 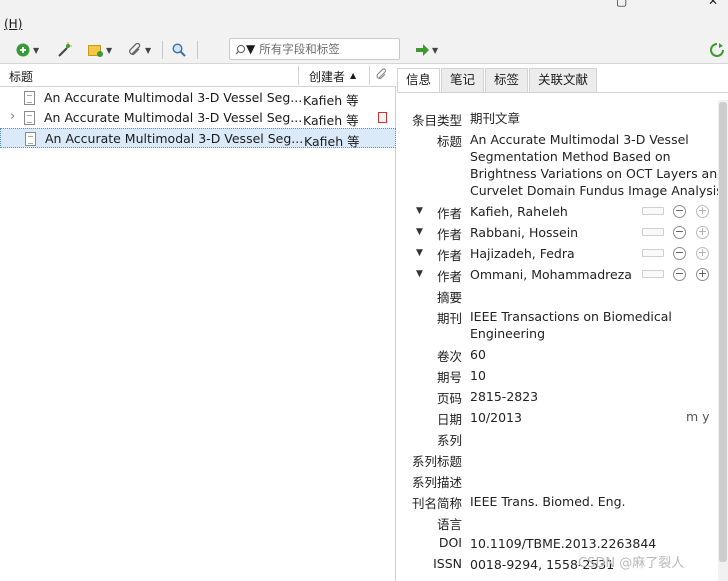 What do you see at coordinates (496, 417) in the screenshot?
I see `date-value: 10/2013` at bounding box center [496, 417].